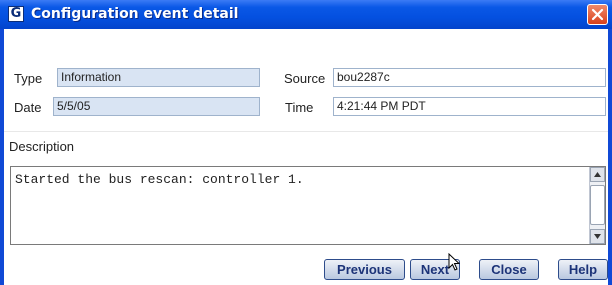  Describe the element at coordinates (469, 77) in the screenshot. I see `source-field: bou2287c` at that location.